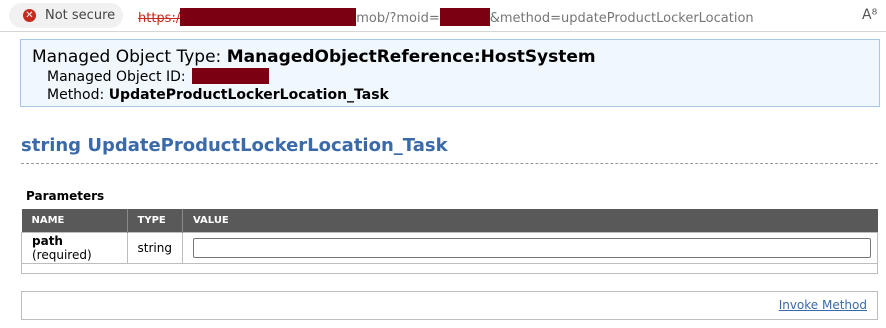 Image resolution: width=886 pixels, height=328 pixels. I want to click on invoke-method-link: Invoke Method, so click(823, 305).